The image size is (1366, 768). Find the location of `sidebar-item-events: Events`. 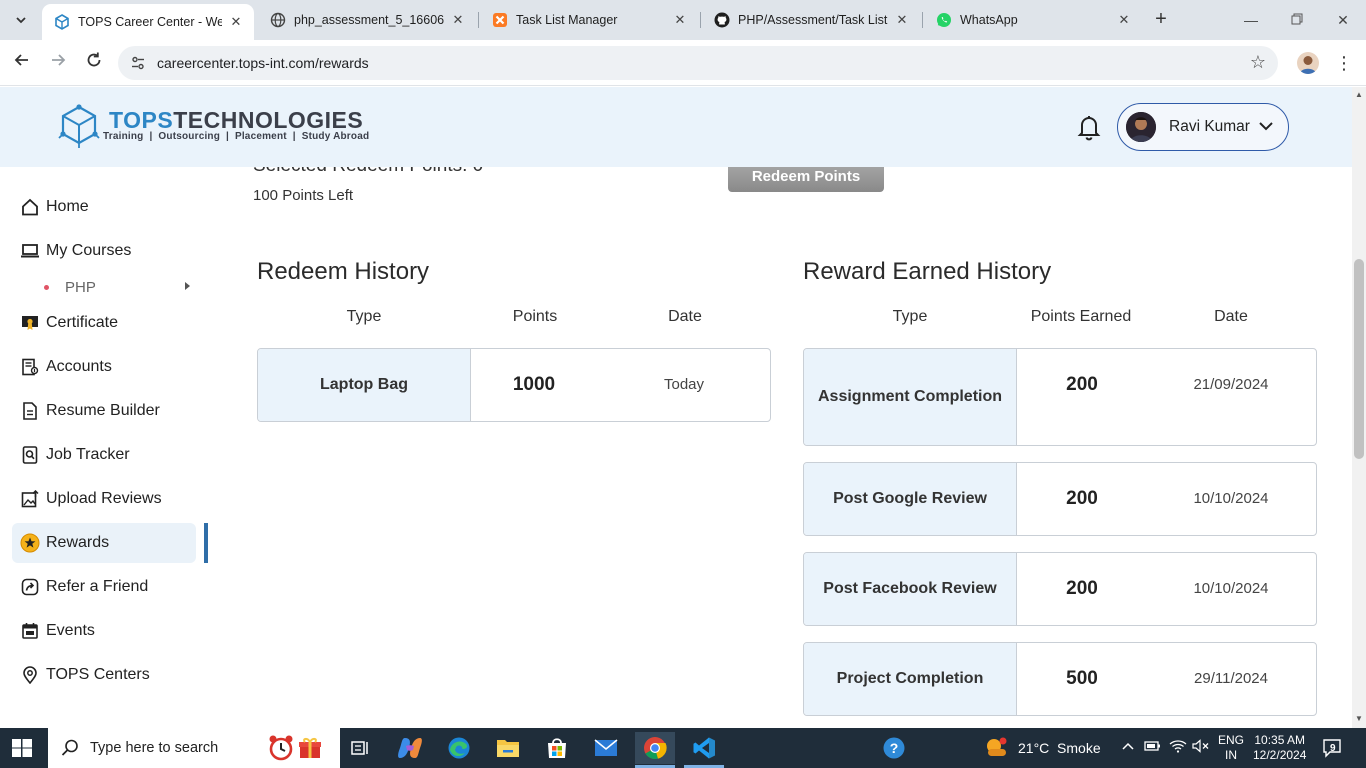

sidebar-item-events: Events is located at coordinates (104, 631).